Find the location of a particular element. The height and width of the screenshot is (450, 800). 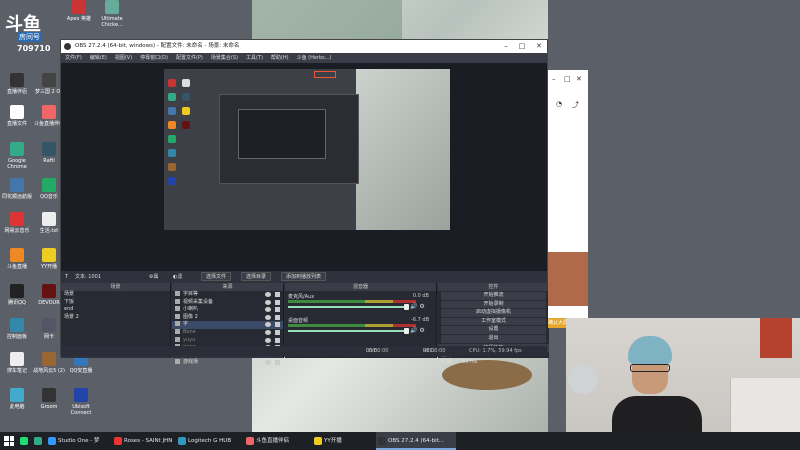

taskbar-item: YY开播 is located at coordinates (343, 441).